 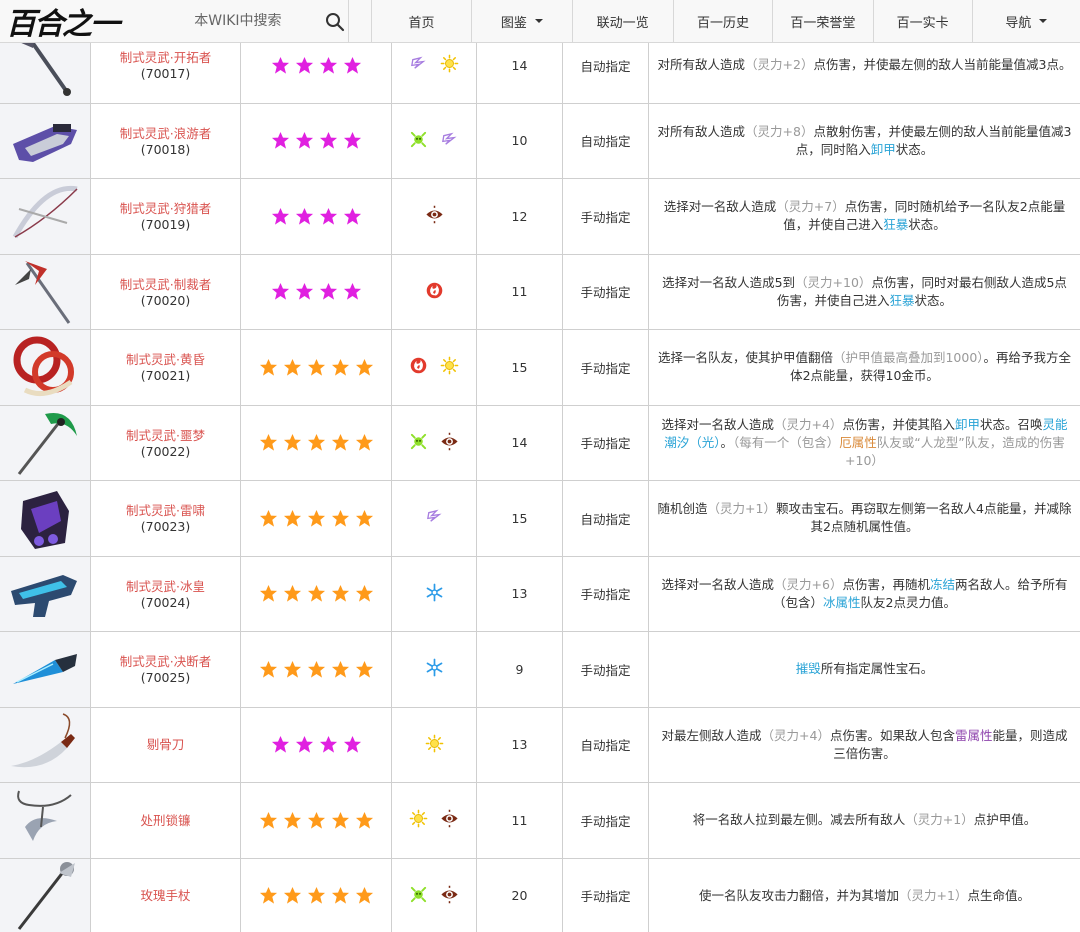 I want to click on target-mode-cell: 自动指定, so click(x=605, y=140).